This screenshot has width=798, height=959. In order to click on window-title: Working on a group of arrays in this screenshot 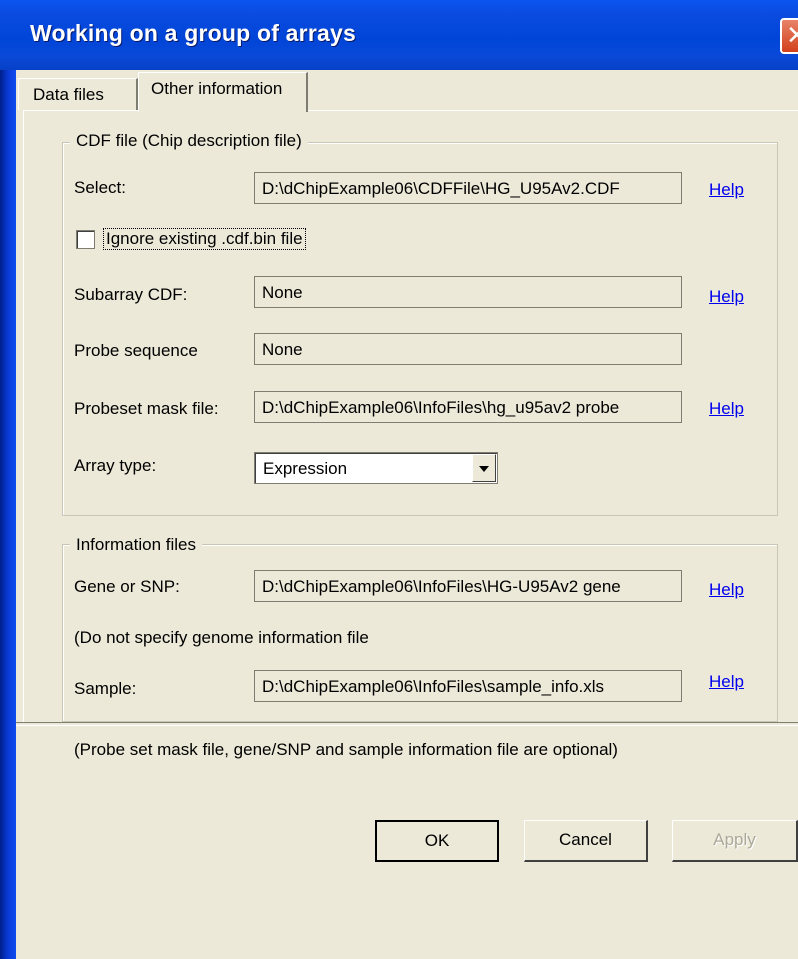, I will do `click(193, 33)`.